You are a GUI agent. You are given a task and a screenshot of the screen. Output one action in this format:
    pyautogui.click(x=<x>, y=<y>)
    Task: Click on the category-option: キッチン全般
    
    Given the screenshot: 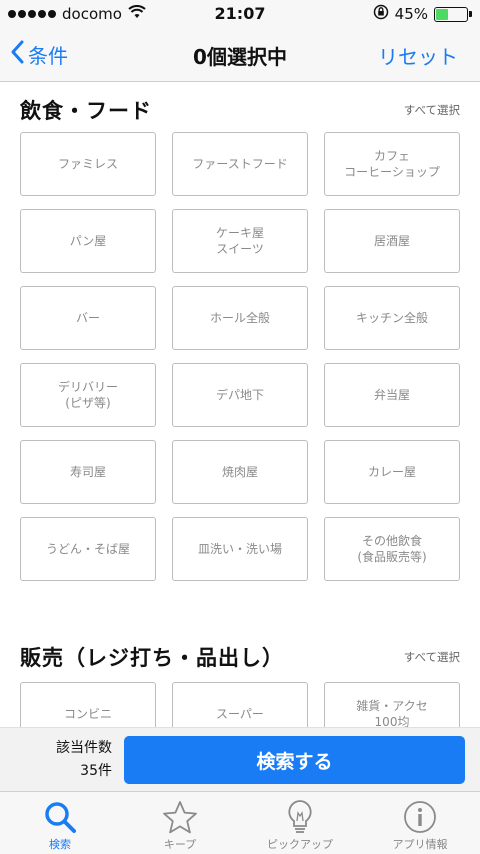 What is the action you would take?
    pyautogui.click(x=392, y=318)
    